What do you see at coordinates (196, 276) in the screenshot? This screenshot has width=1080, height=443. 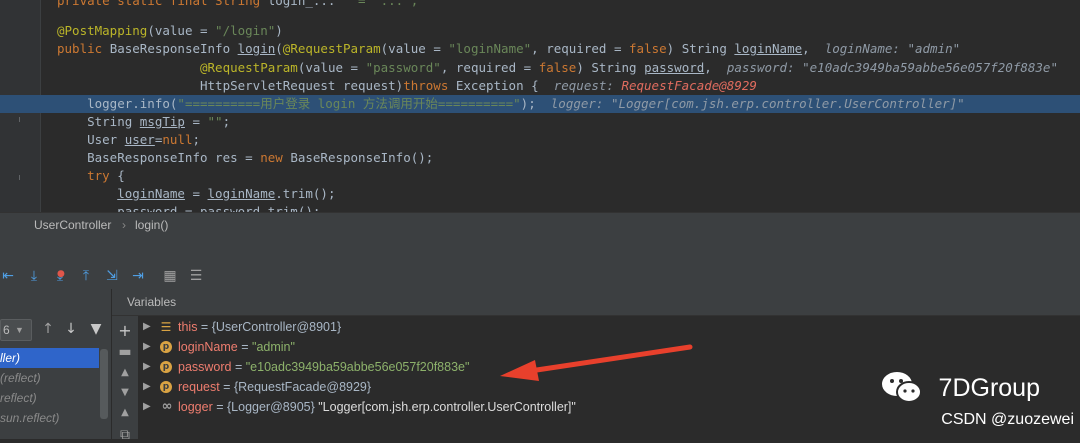 I see `trace-icon: ☰` at bounding box center [196, 276].